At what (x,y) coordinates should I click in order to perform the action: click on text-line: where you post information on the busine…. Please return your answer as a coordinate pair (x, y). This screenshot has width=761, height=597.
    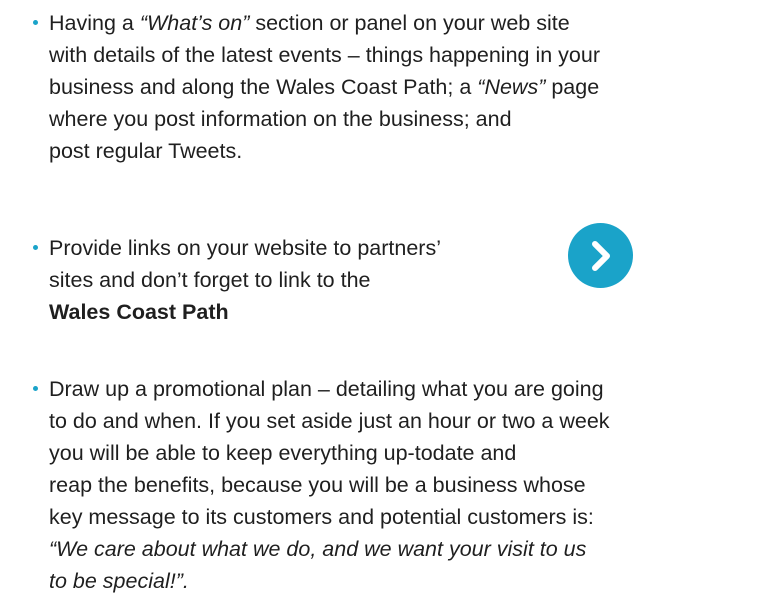
    Looking at the image, I should click on (280, 119).